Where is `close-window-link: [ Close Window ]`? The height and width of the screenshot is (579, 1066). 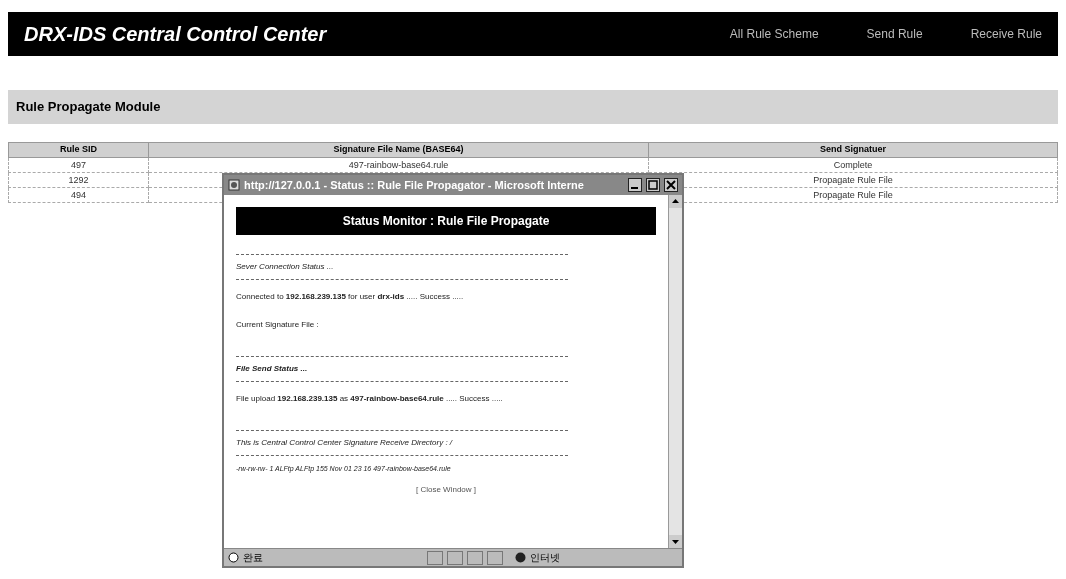
close-window-link: [ Close Window ] is located at coordinates (446, 489).